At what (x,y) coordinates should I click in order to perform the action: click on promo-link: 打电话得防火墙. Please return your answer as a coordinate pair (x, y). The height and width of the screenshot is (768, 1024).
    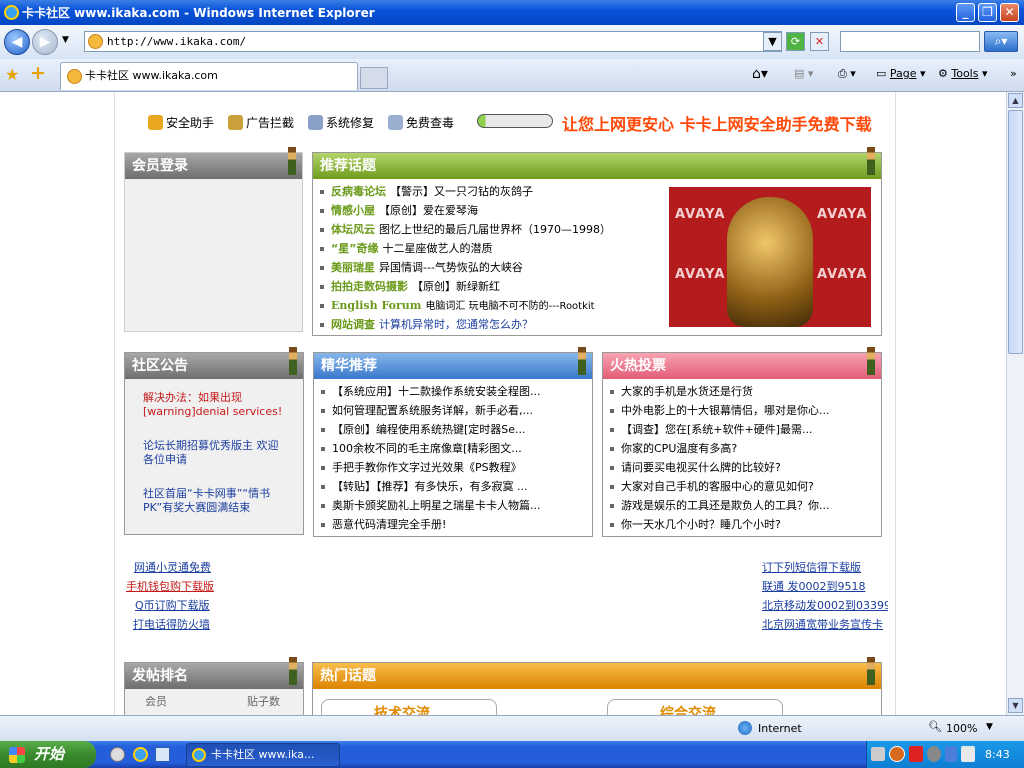
    Looking at the image, I should click on (171, 624).